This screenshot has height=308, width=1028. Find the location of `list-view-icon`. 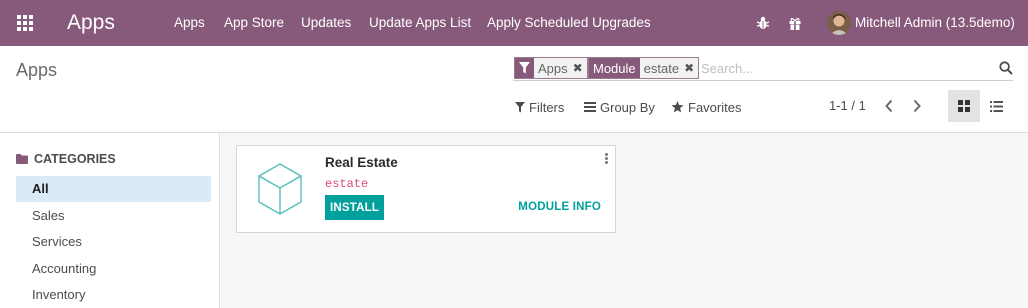

list-view-icon is located at coordinates (996, 106).